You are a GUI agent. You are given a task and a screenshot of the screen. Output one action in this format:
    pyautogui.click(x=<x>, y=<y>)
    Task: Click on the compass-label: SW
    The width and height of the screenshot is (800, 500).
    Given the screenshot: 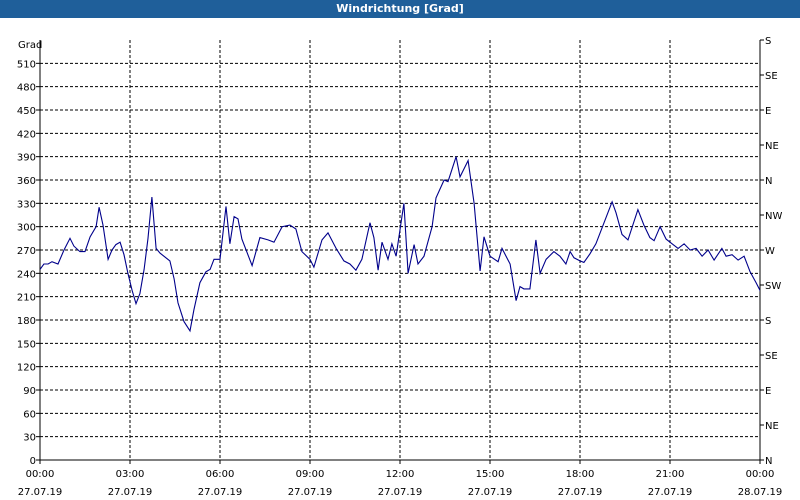 What is the action you would take?
    pyautogui.click(x=773, y=286)
    